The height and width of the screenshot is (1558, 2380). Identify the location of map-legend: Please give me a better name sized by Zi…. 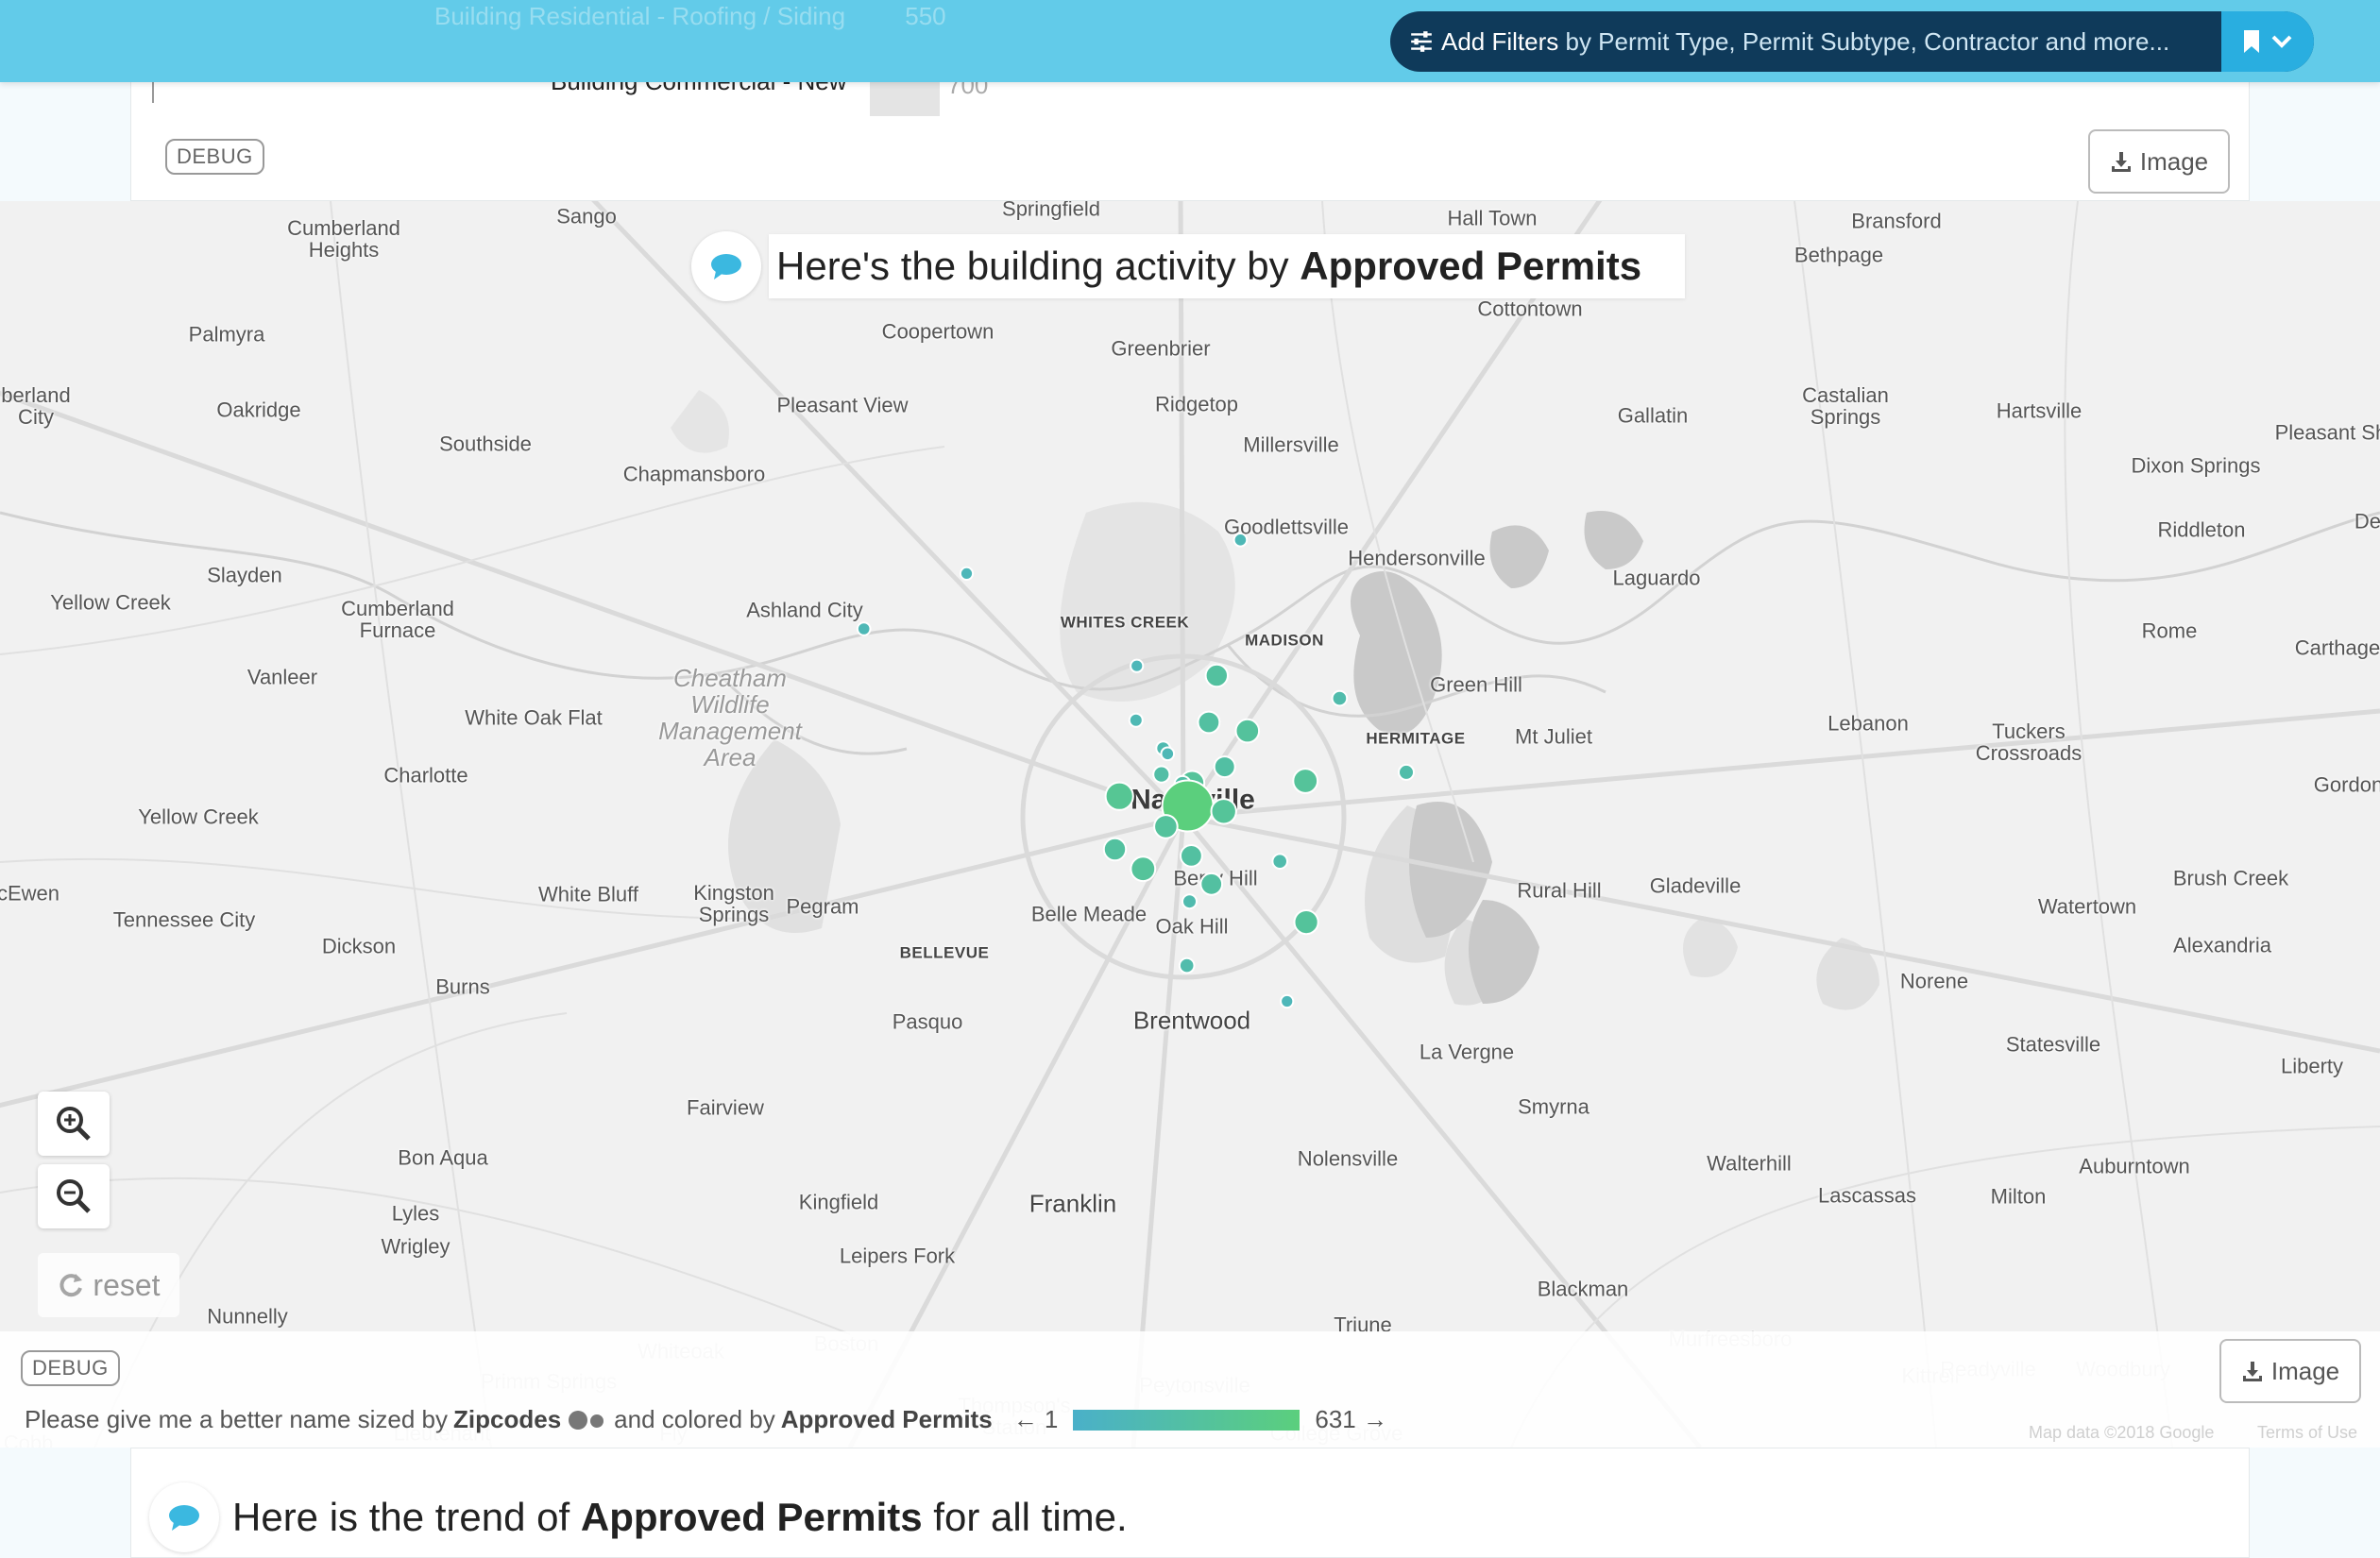
(706, 1419).